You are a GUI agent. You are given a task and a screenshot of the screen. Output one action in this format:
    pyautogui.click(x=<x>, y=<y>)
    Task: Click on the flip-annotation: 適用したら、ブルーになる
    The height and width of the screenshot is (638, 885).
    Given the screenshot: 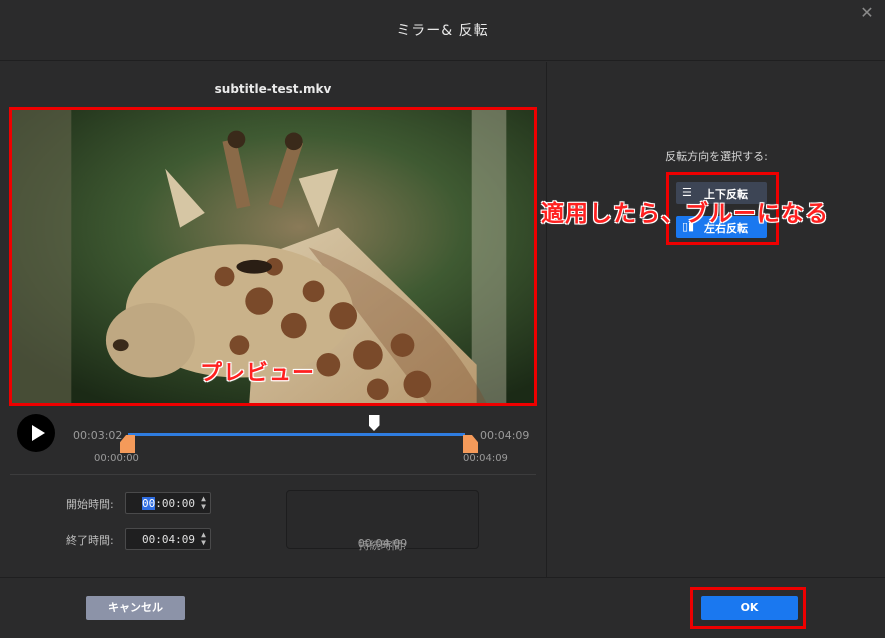 What is the action you would take?
    pyautogui.click(x=685, y=214)
    